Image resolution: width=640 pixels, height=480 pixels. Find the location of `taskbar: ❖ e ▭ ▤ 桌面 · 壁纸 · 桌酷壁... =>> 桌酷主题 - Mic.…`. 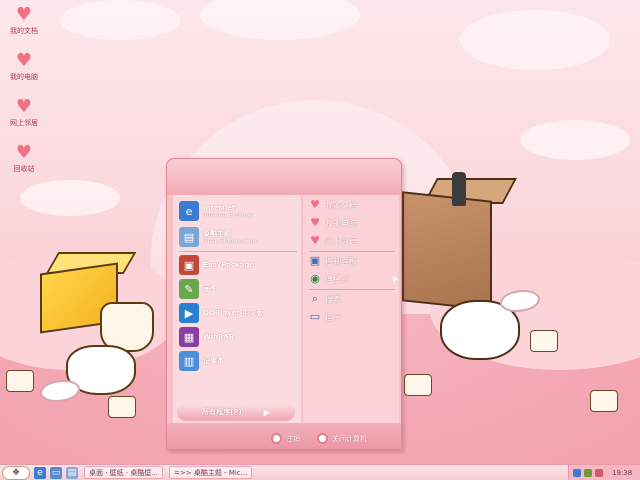

taskbar: ❖ e ▭ ▤ 桌面 · 壁纸 · 桌酷壁... =>> 桌酷主题 - Mic.… is located at coordinates (320, 472).